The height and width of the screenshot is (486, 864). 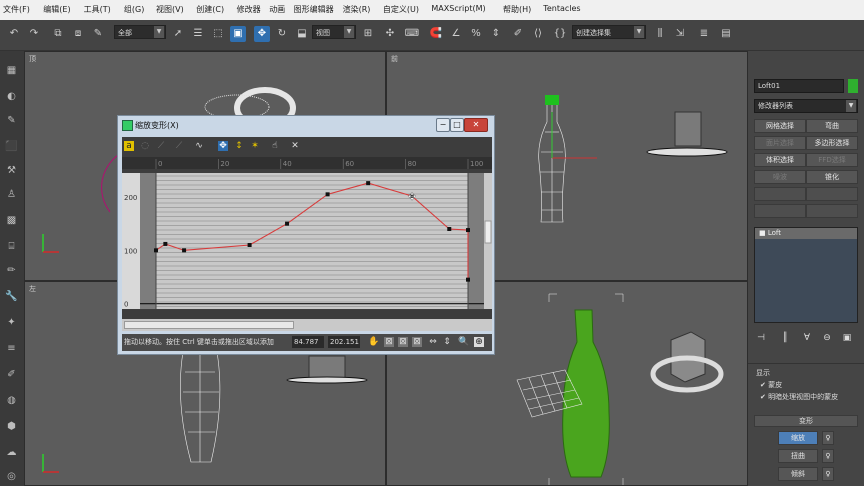 I want to click on lock-aspect-icon: a, so click(x=129, y=146).